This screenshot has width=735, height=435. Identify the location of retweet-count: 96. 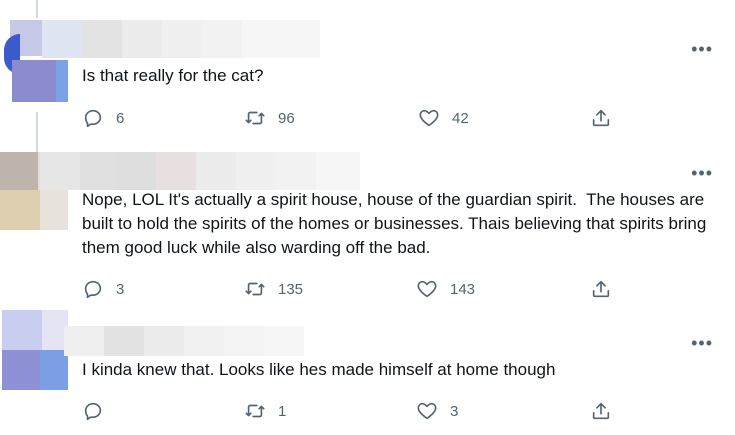
(286, 118).